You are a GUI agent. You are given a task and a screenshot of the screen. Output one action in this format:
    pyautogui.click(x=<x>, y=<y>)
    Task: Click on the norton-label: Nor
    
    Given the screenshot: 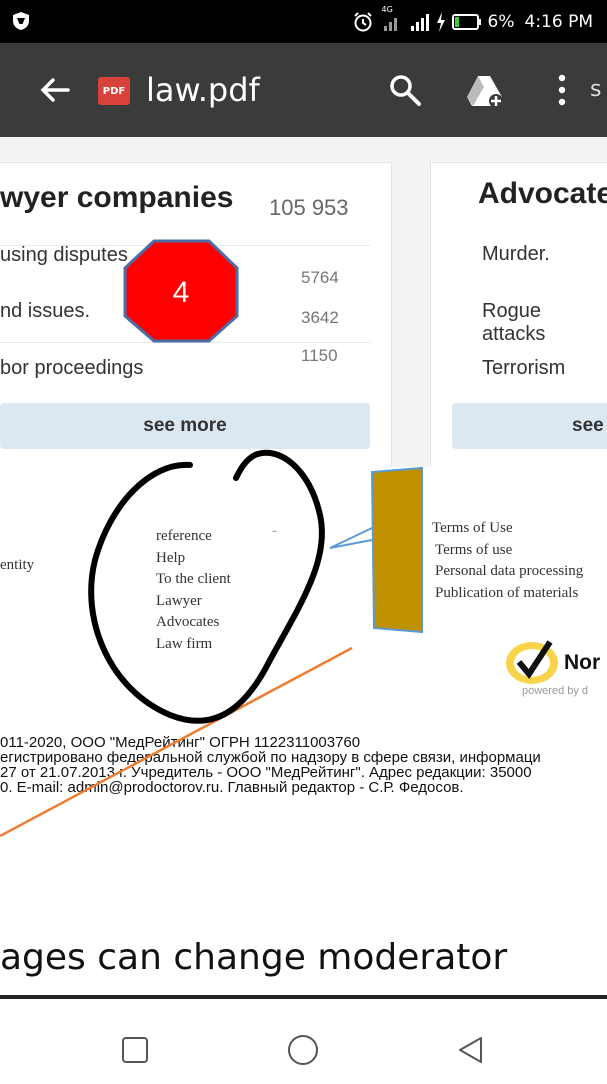 What is the action you would take?
    pyautogui.click(x=582, y=662)
    